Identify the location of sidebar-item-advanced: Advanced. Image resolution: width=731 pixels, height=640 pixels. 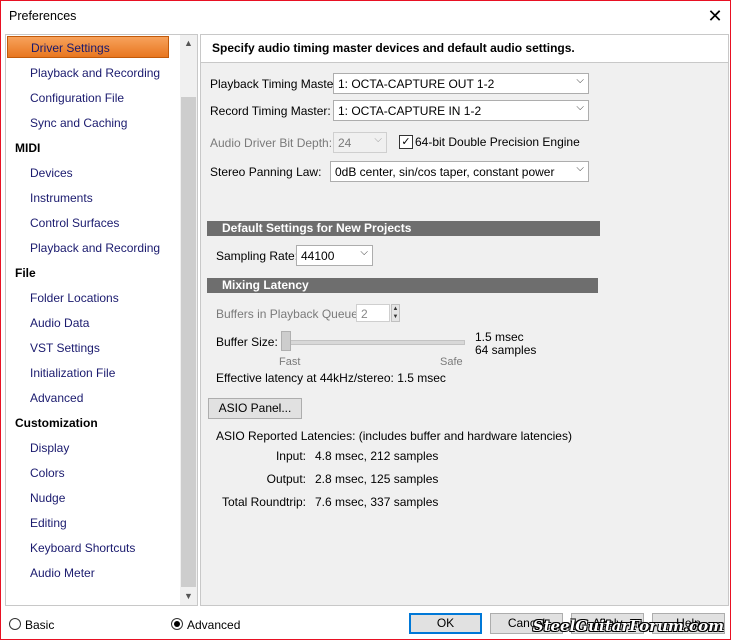
(56, 398).